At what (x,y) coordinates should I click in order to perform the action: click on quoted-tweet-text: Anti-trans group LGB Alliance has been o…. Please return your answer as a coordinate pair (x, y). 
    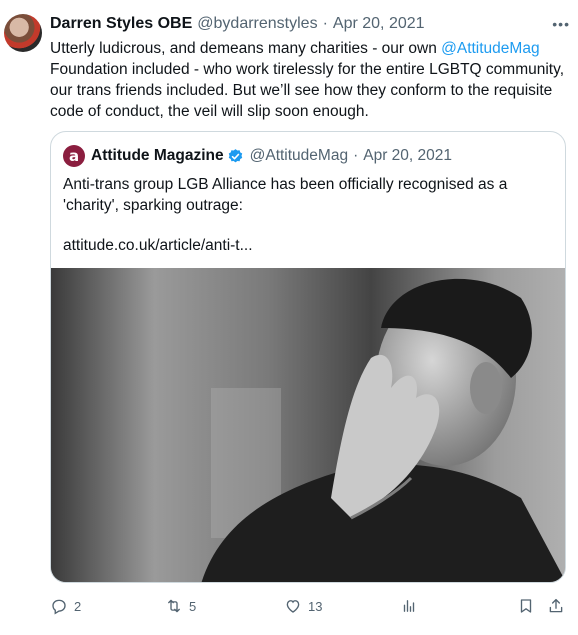
    Looking at the image, I should click on (285, 195).